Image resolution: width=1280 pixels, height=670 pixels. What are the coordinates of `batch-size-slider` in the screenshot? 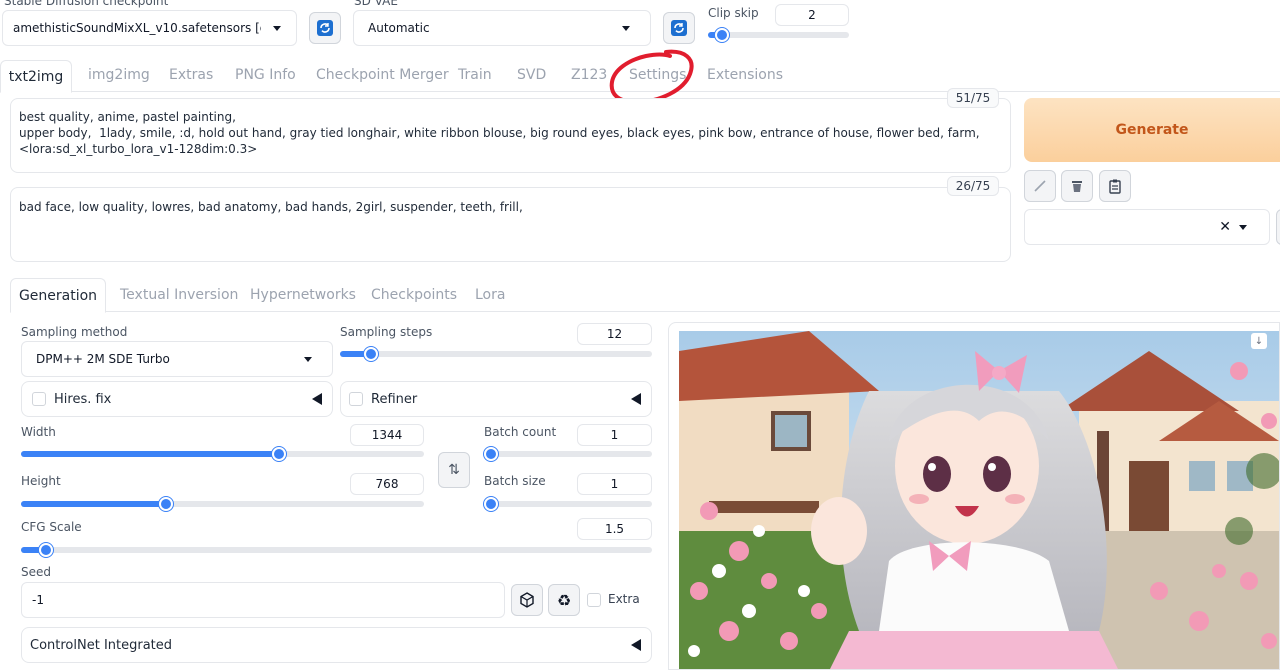 It's located at (568, 504).